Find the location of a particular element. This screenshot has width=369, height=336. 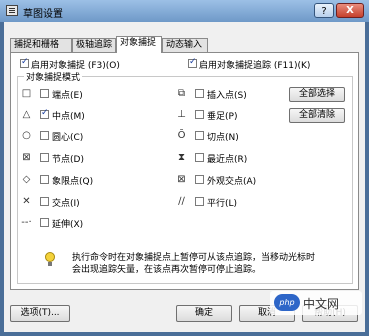

clear-all-button: 全部清除 is located at coordinates (317, 115).